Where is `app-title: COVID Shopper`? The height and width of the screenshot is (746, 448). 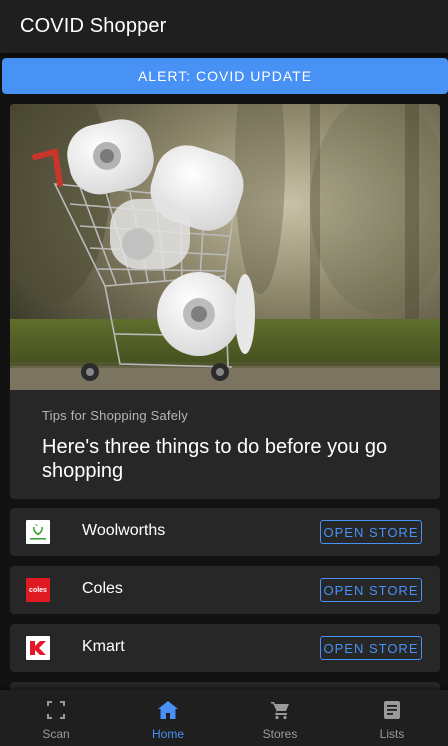 app-title: COVID Shopper is located at coordinates (93, 26).